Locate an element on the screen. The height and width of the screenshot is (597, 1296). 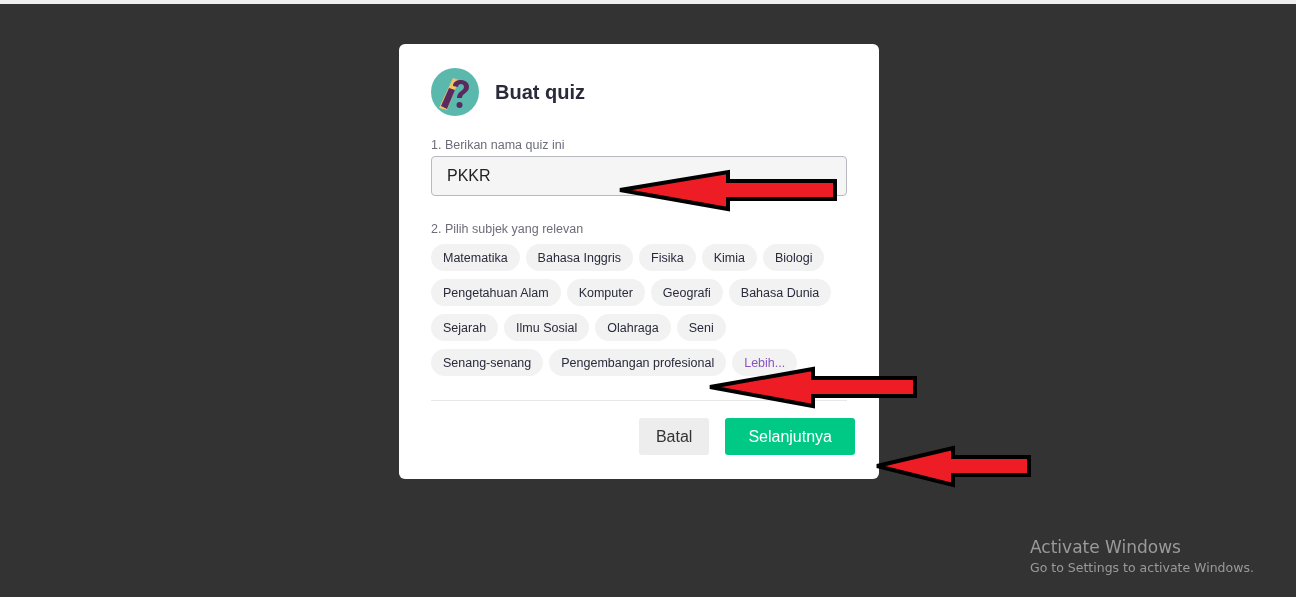
subject-chip: Geografi is located at coordinates (686, 292).